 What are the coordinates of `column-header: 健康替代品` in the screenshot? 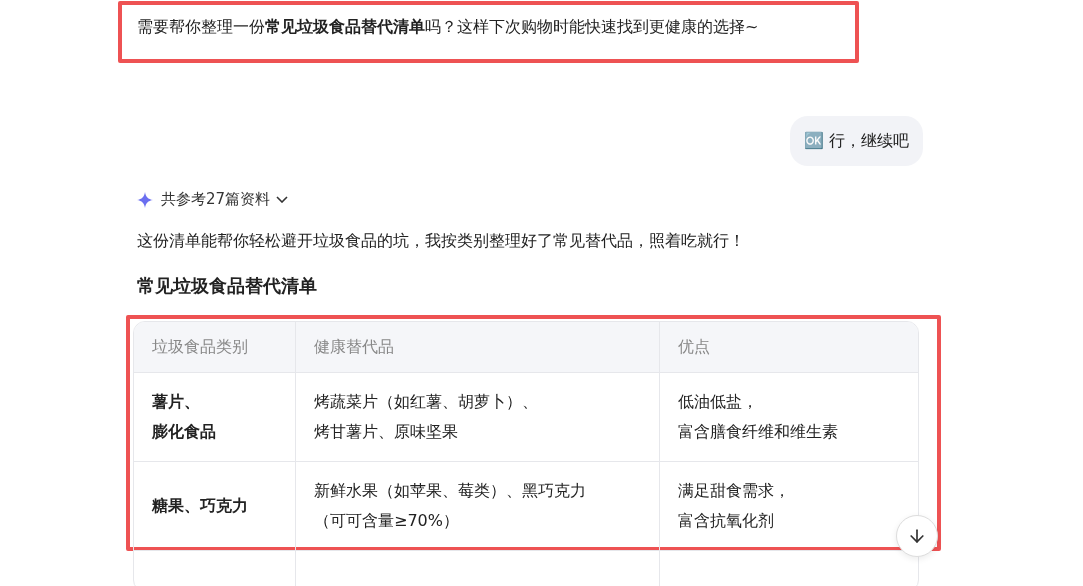 It's located at (478, 347).